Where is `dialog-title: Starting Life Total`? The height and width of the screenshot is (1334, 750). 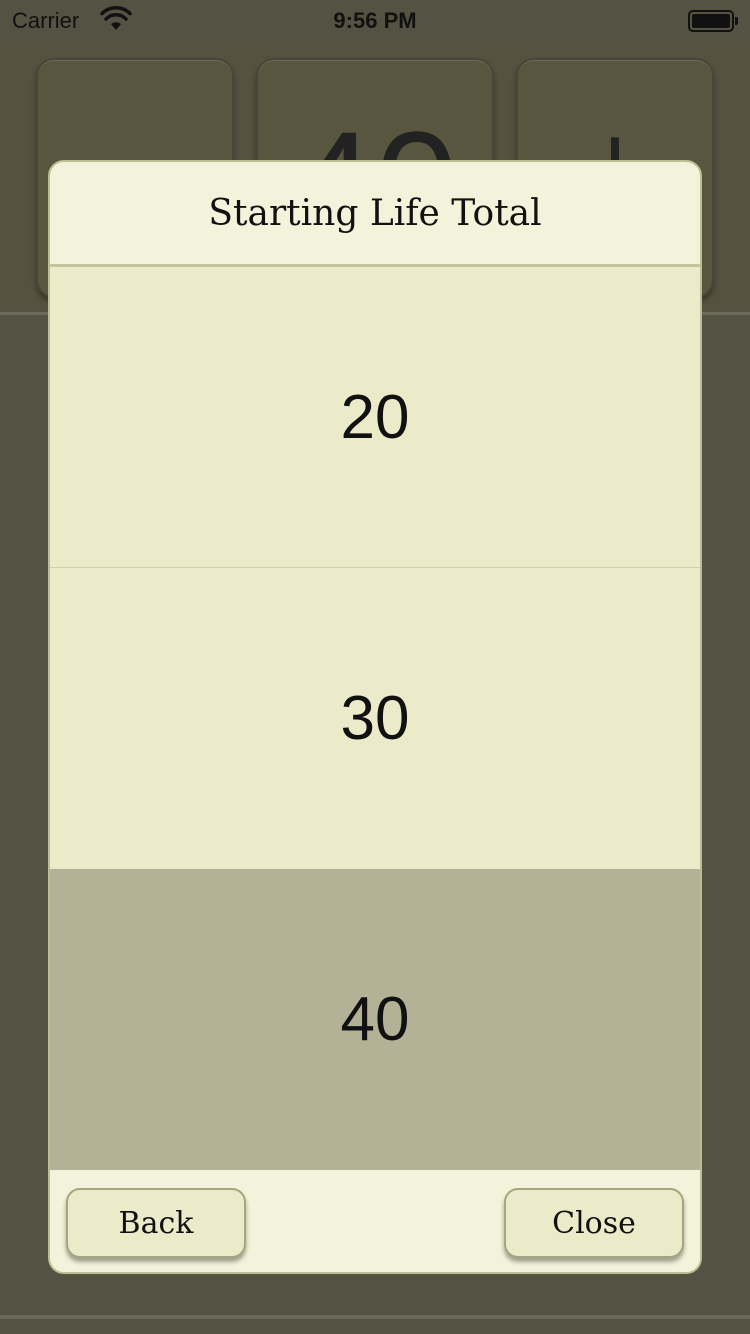
dialog-title: Starting Life Total is located at coordinates (375, 213).